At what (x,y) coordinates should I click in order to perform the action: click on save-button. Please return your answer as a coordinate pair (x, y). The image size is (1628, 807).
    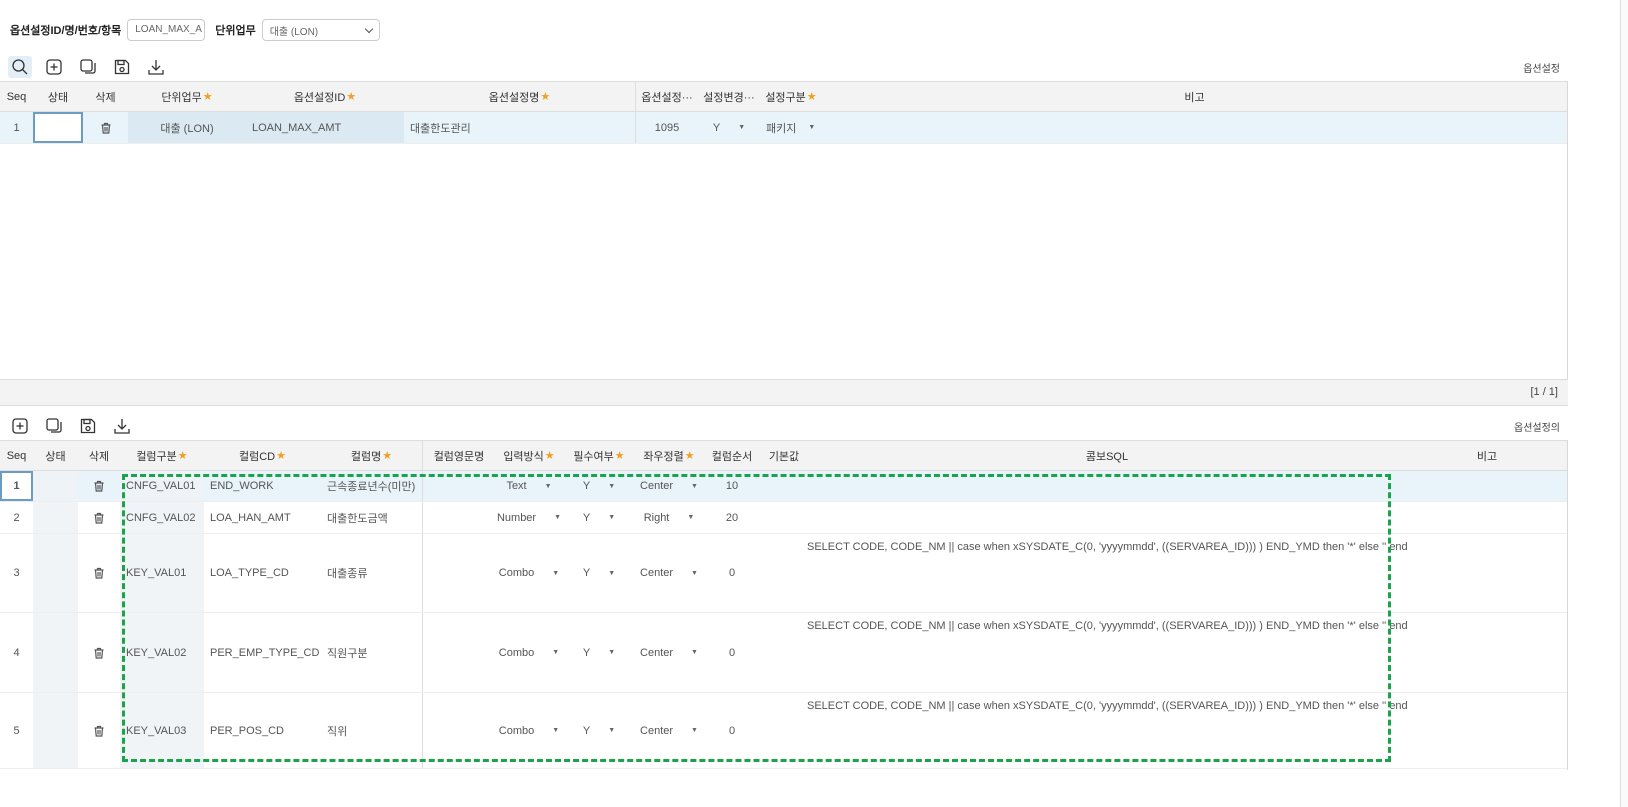
    Looking at the image, I should click on (122, 67).